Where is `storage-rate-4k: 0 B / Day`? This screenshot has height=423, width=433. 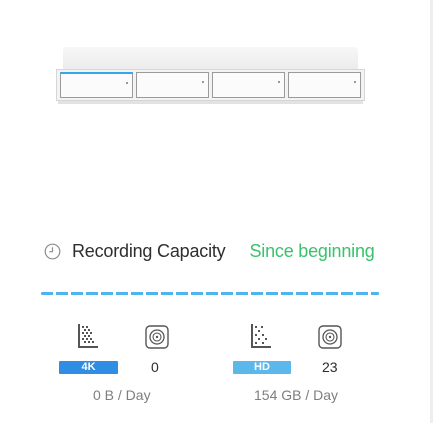 storage-rate-4k: 0 B / Day is located at coordinates (122, 395).